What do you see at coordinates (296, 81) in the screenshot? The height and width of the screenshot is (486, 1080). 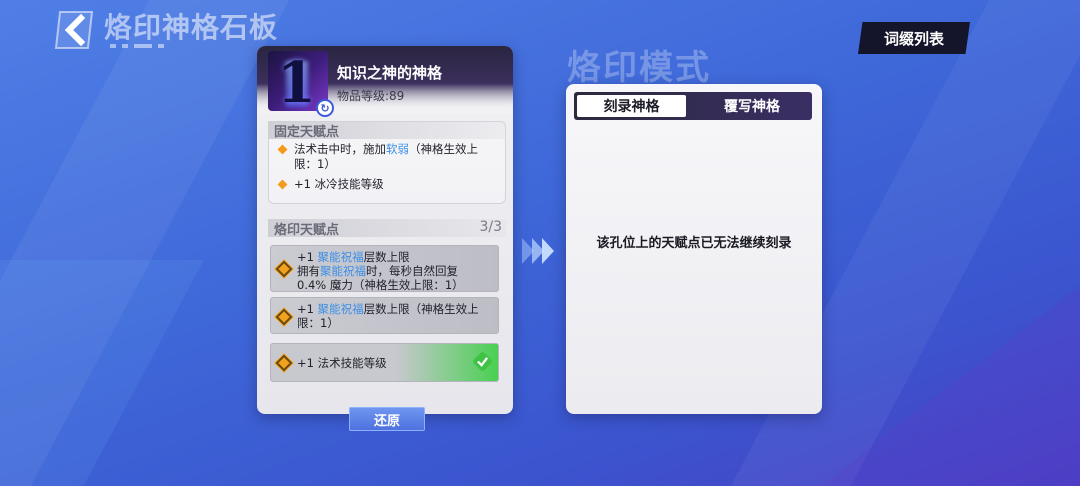 I see `item-glyph: 1` at bounding box center [296, 81].